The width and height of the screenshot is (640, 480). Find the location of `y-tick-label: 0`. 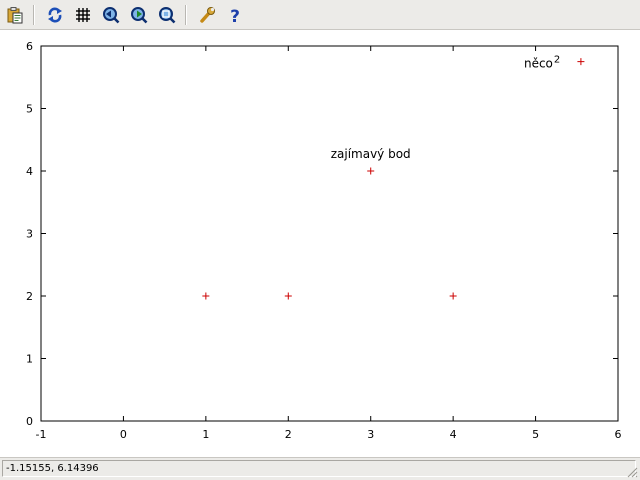

y-tick-label: 0 is located at coordinates (29, 421).